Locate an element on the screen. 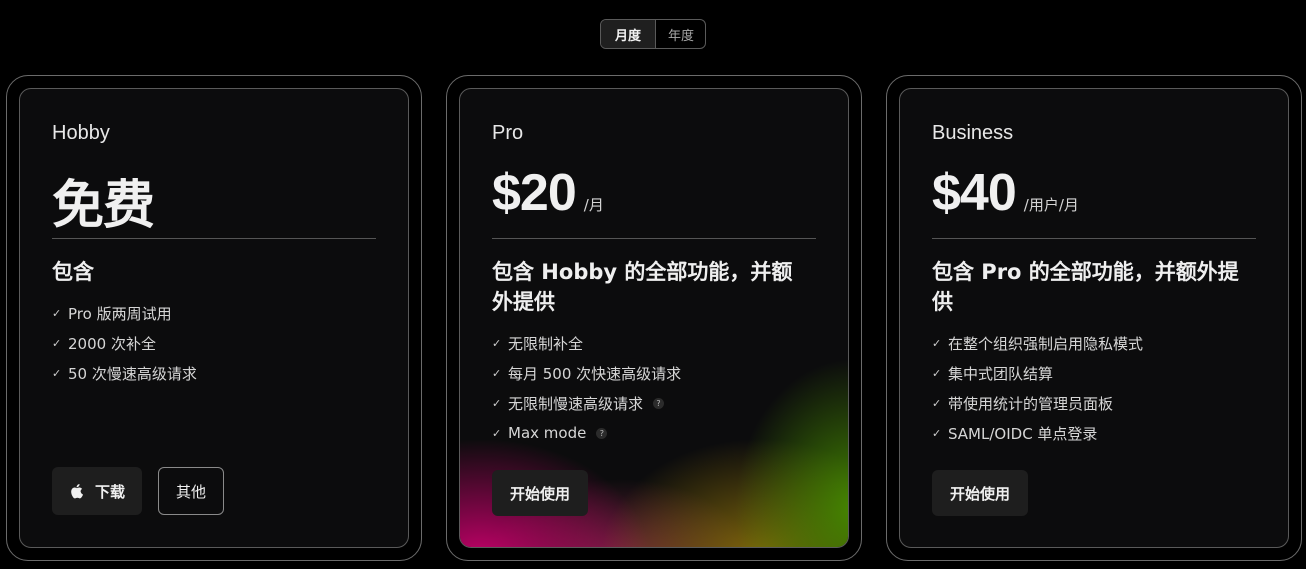  feature-text: 无限制补全 is located at coordinates (546, 343).